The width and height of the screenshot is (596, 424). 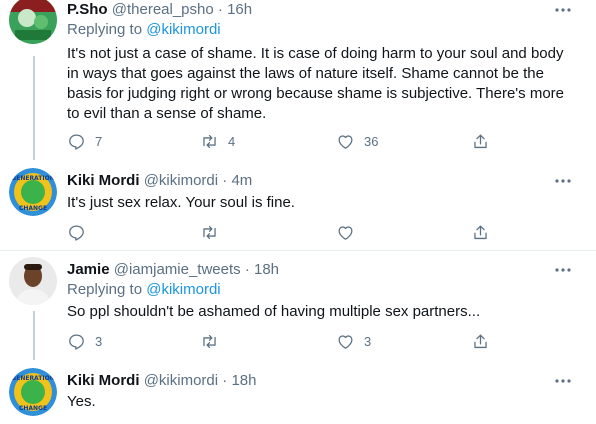 I want to click on like-button: 36, so click(x=357, y=141).